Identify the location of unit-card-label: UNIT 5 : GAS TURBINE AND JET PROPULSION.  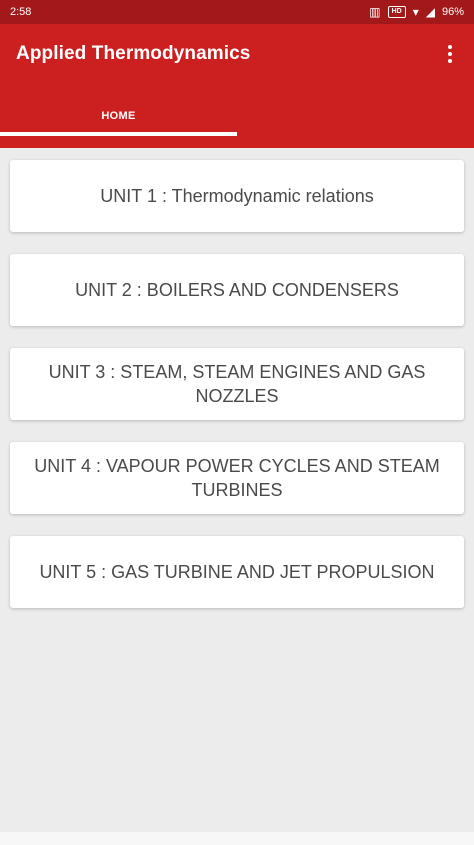
(237, 572).